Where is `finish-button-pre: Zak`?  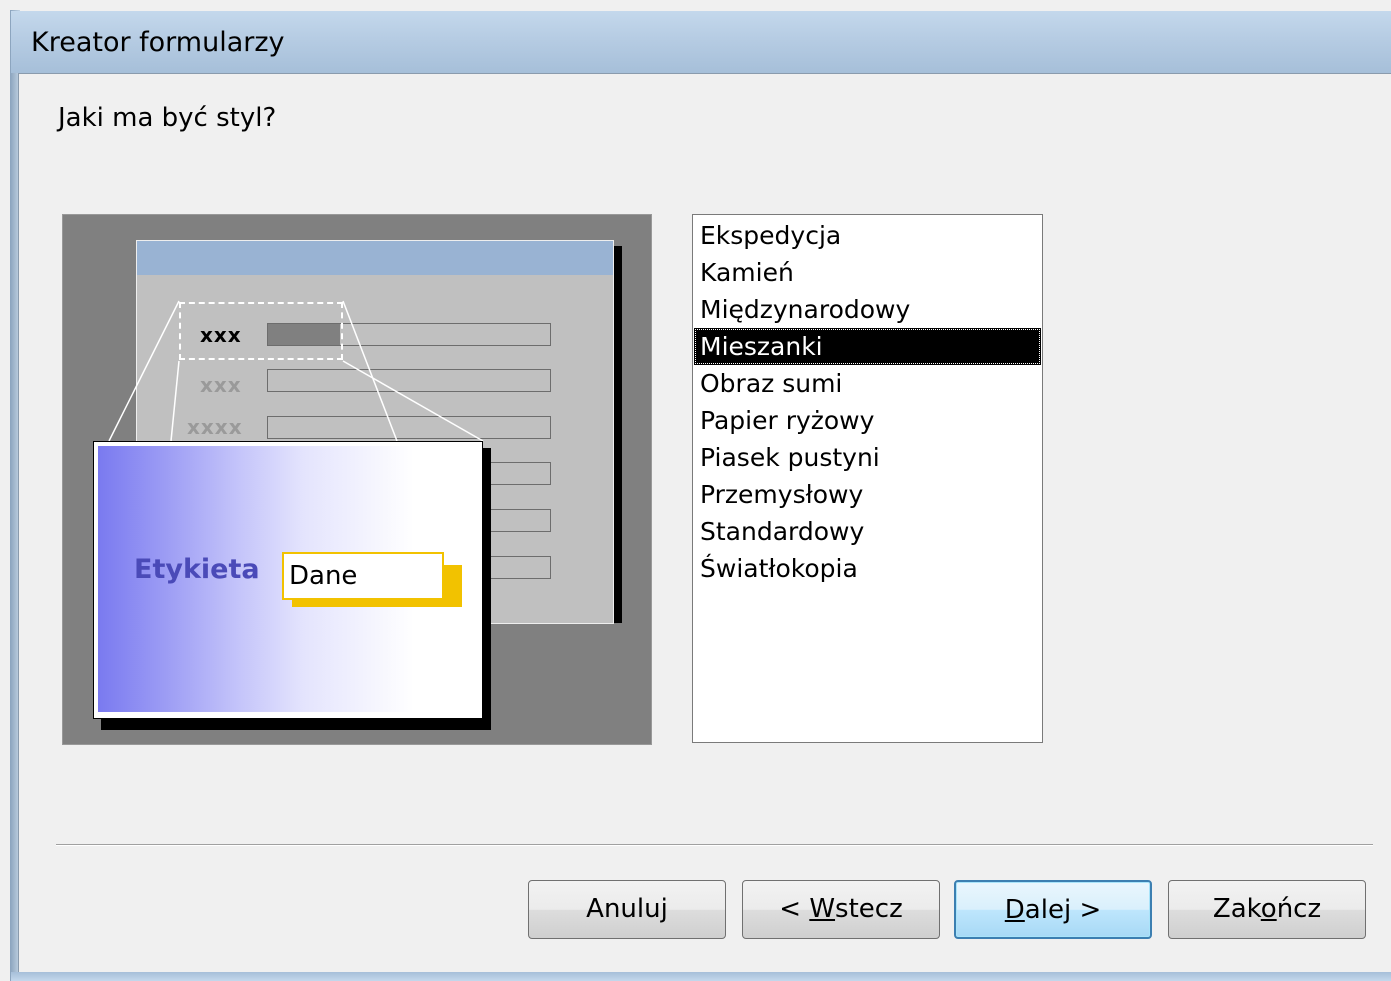 finish-button-pre: Zak is located at coordinates (1236, 909).